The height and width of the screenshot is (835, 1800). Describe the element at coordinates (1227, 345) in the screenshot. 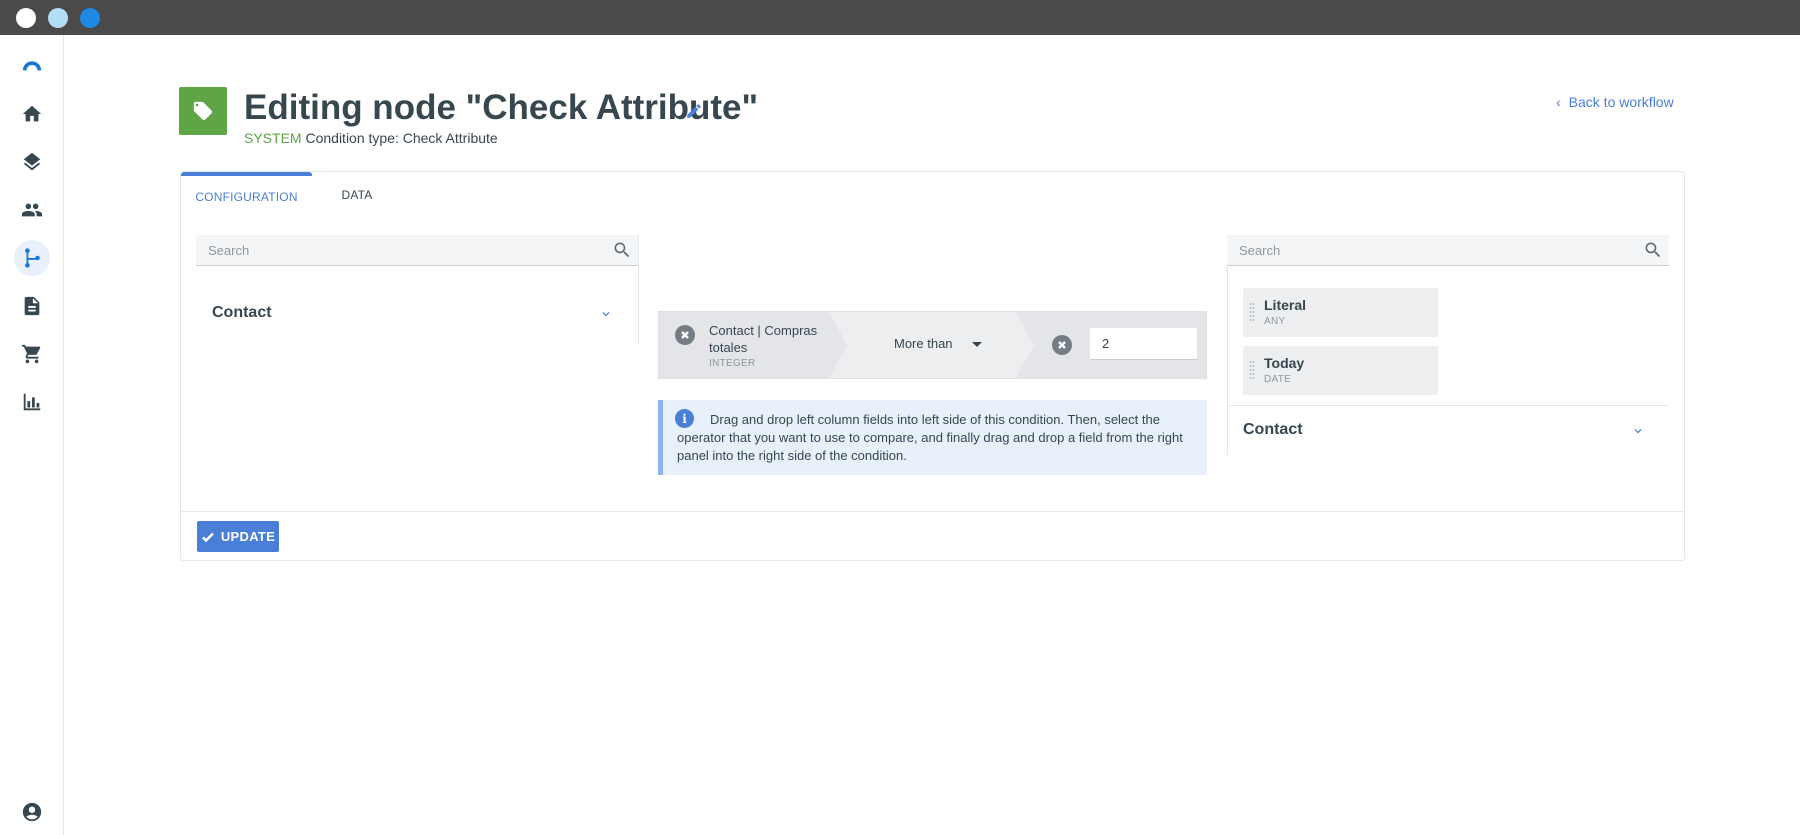

I see `right-panel-divider` at that location.